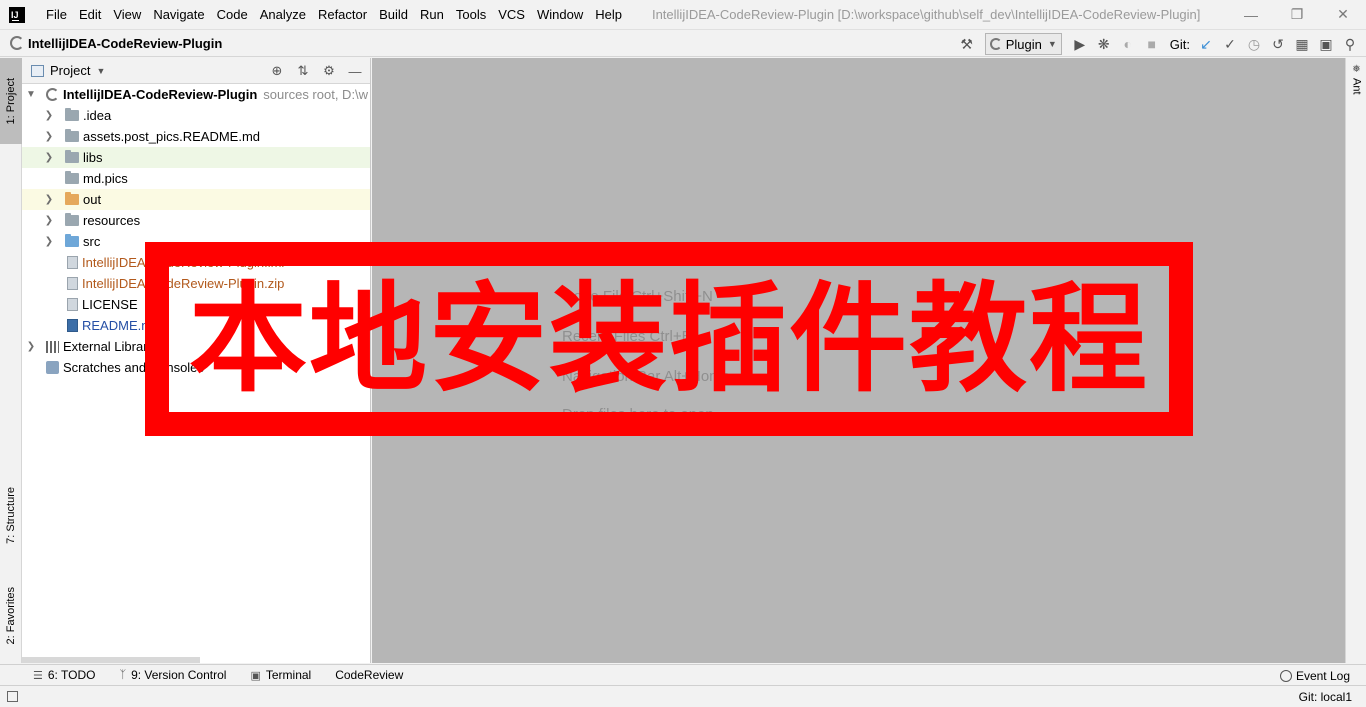 Image resolution: width=1366 pixels, height=707 pixels. I want to click on collapse-all-icon: ⇅, so click(303, 71).